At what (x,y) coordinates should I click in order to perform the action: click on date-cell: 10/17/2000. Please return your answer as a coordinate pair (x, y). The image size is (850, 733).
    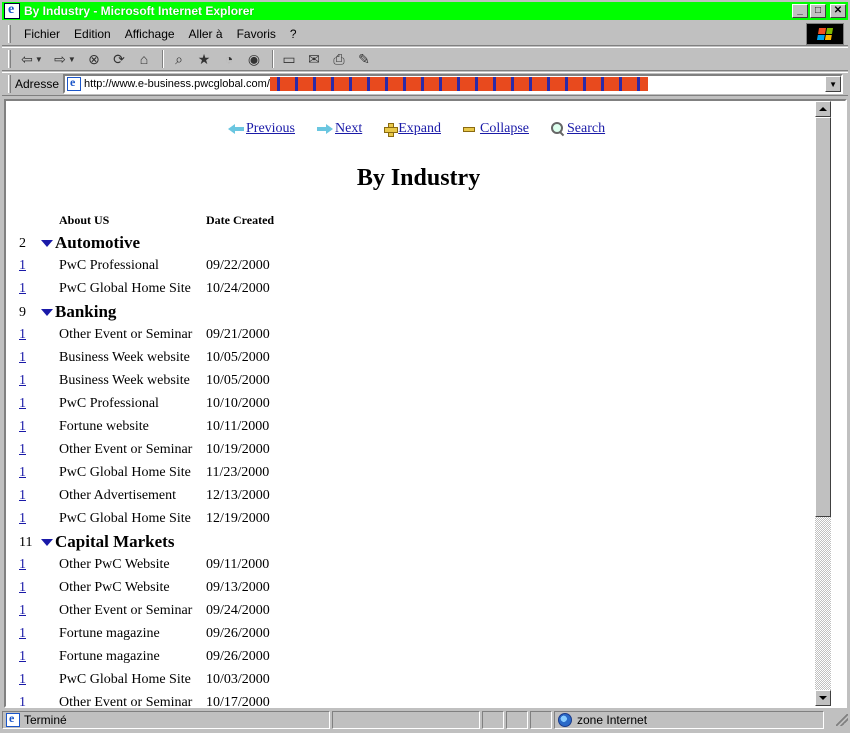
    Looking at the image, I should click on (238, 700).